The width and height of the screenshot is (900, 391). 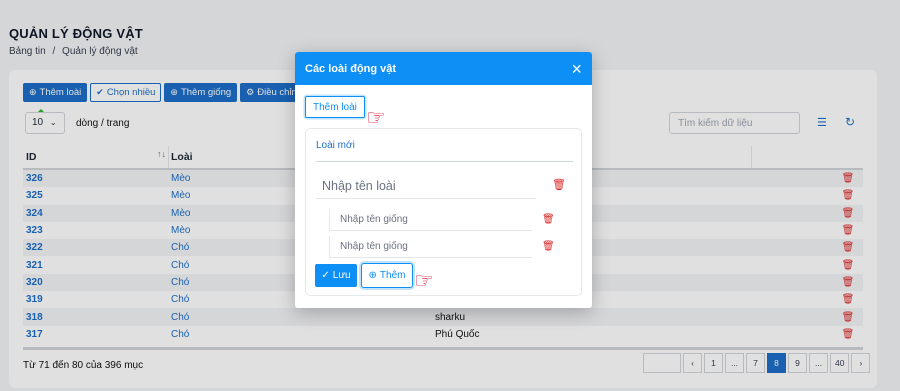 What do you see at coordinates (426, 187) in the screenshot?
I see `species-name-input: Nhập tên loài` at bounding box center [426, 187].